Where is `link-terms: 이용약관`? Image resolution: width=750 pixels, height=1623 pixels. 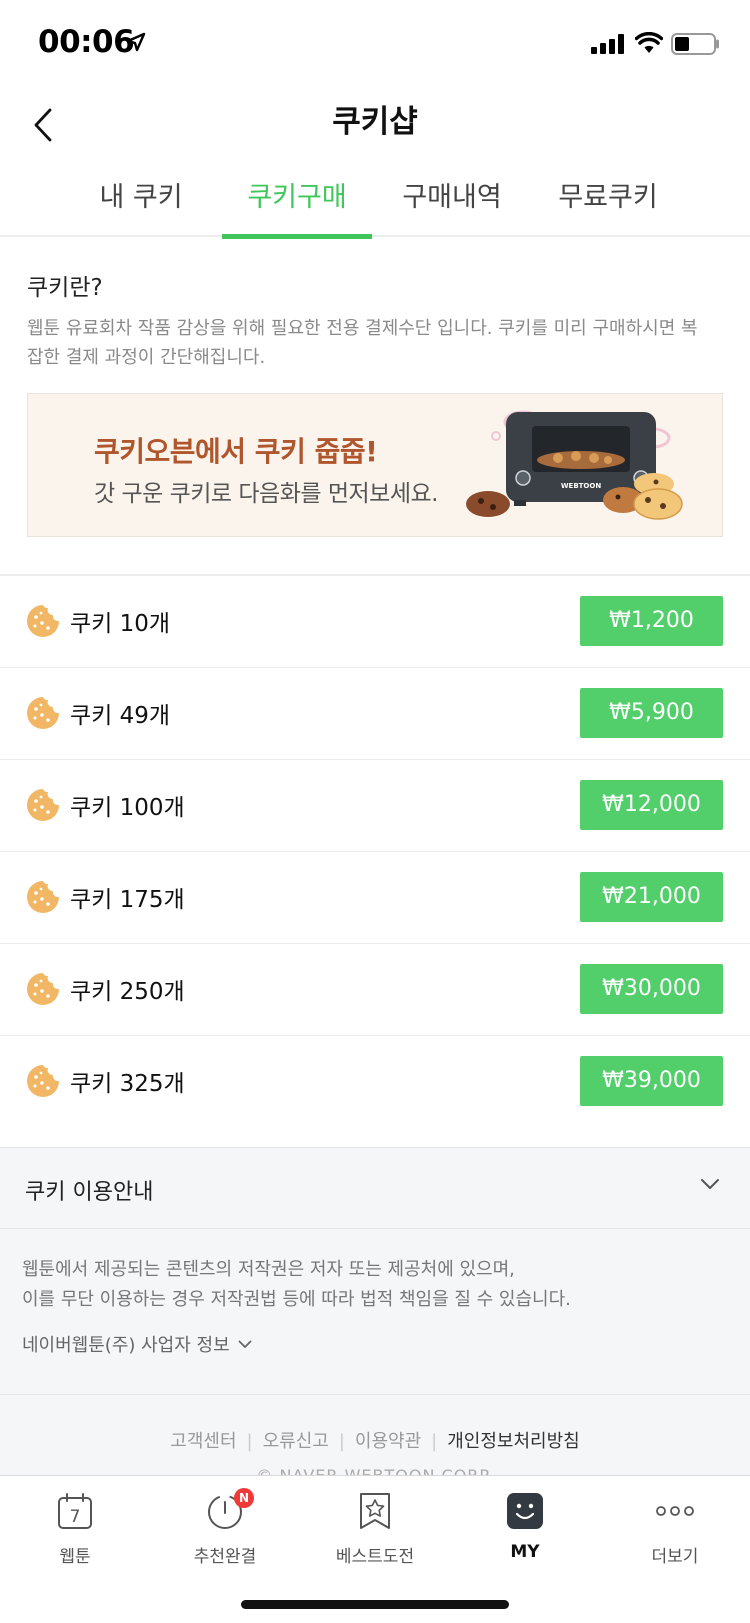 link-terms: 이용약관 is located at coordinates (388, 1441).